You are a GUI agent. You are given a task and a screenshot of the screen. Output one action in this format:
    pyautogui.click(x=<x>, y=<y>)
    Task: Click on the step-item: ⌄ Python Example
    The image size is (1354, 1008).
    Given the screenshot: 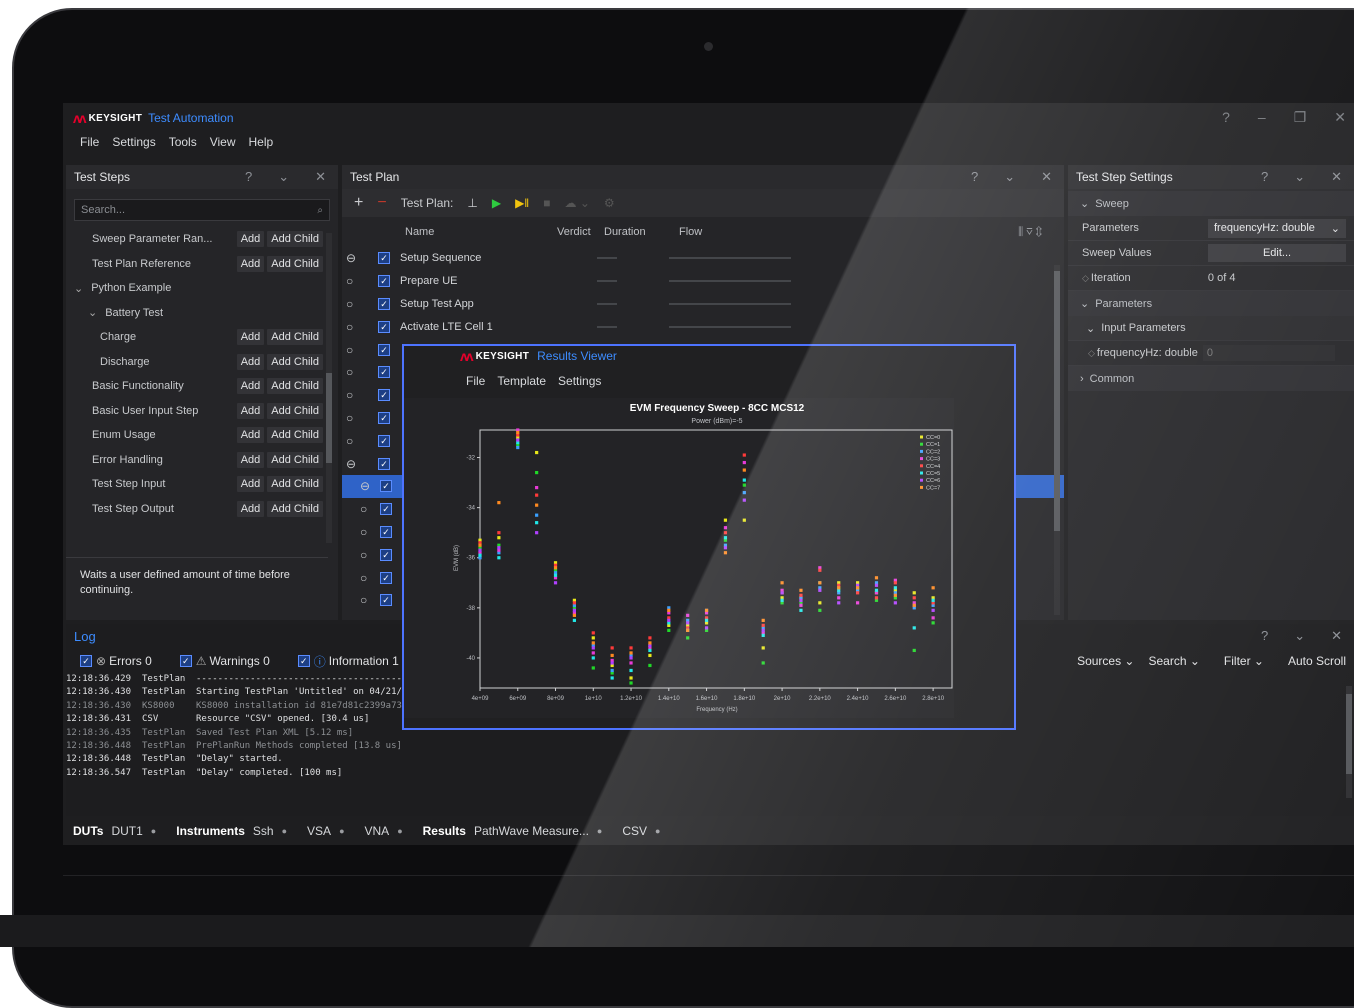 What is the action you would take?
    pyautogui.click(x=196, y=288)
    